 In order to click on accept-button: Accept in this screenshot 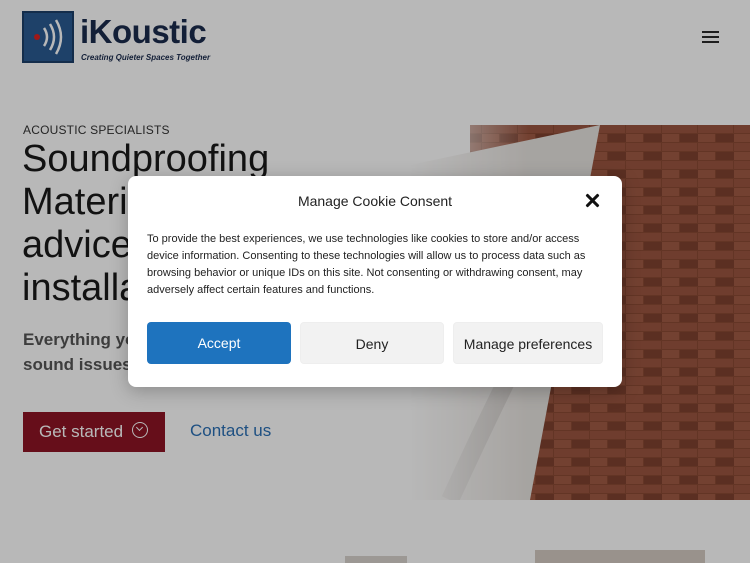, I will do `click(219, 343)`.